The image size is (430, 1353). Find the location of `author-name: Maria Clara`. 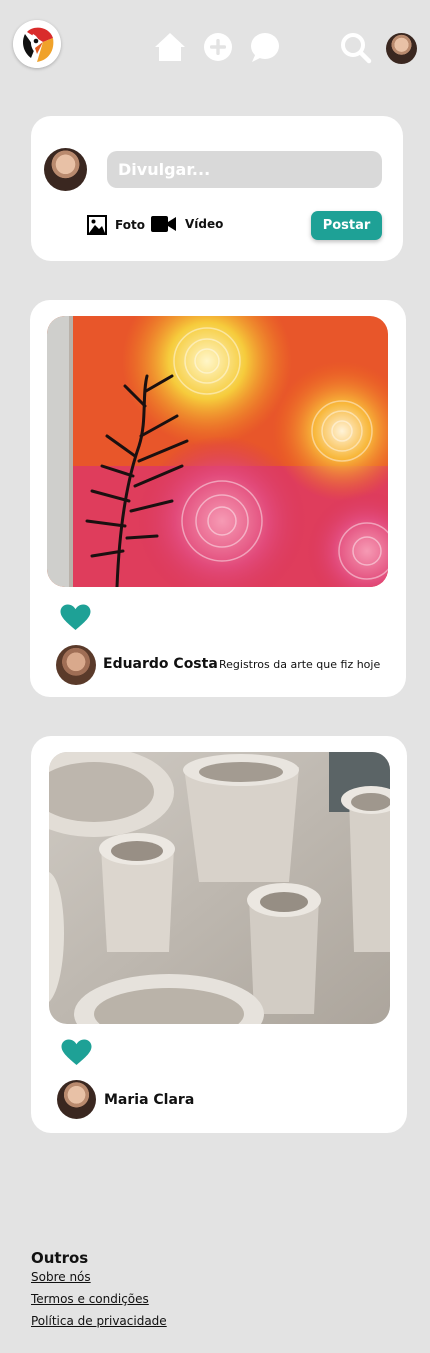

author-name: Maria Clara is located at coordinates (149, 1100).